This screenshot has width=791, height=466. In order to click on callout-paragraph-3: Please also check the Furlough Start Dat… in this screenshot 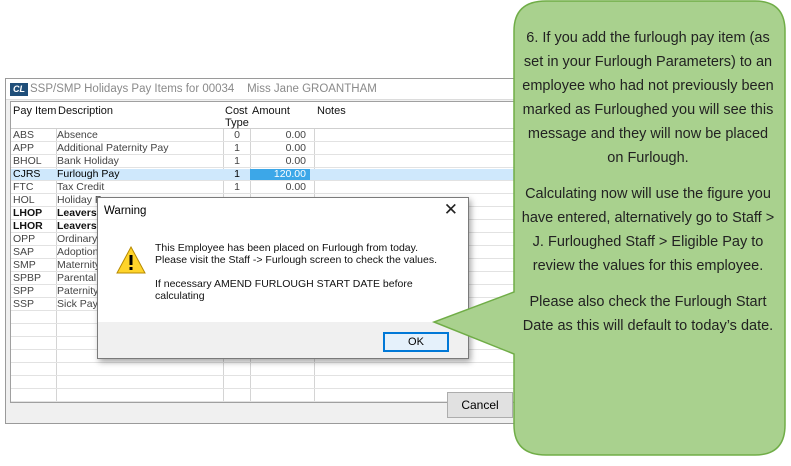, I will do `click(648, 314)`.